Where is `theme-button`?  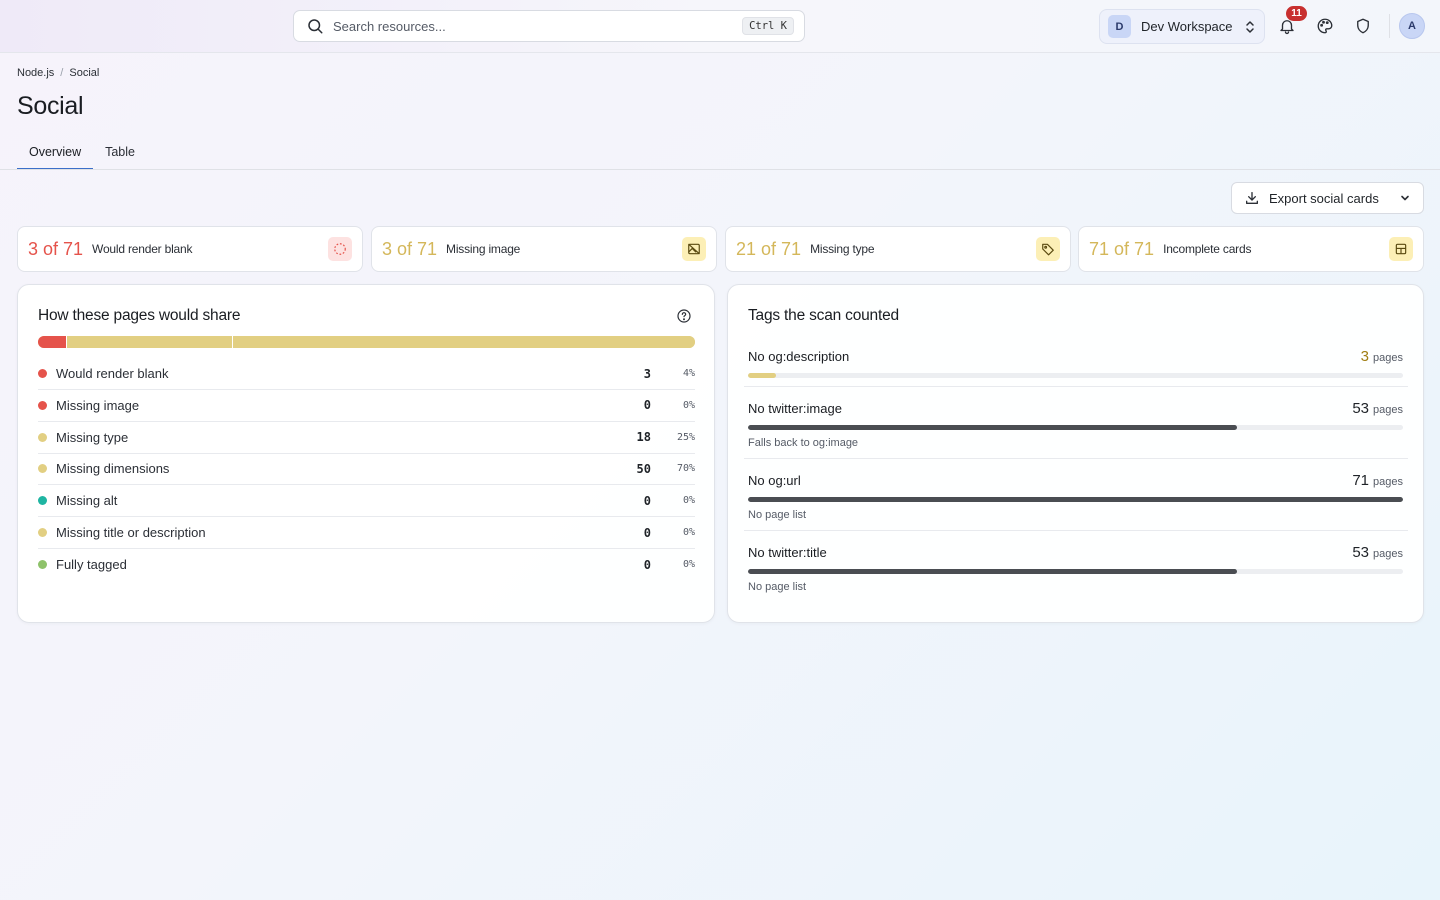
theme-button is located at coordinates (1325, 26).